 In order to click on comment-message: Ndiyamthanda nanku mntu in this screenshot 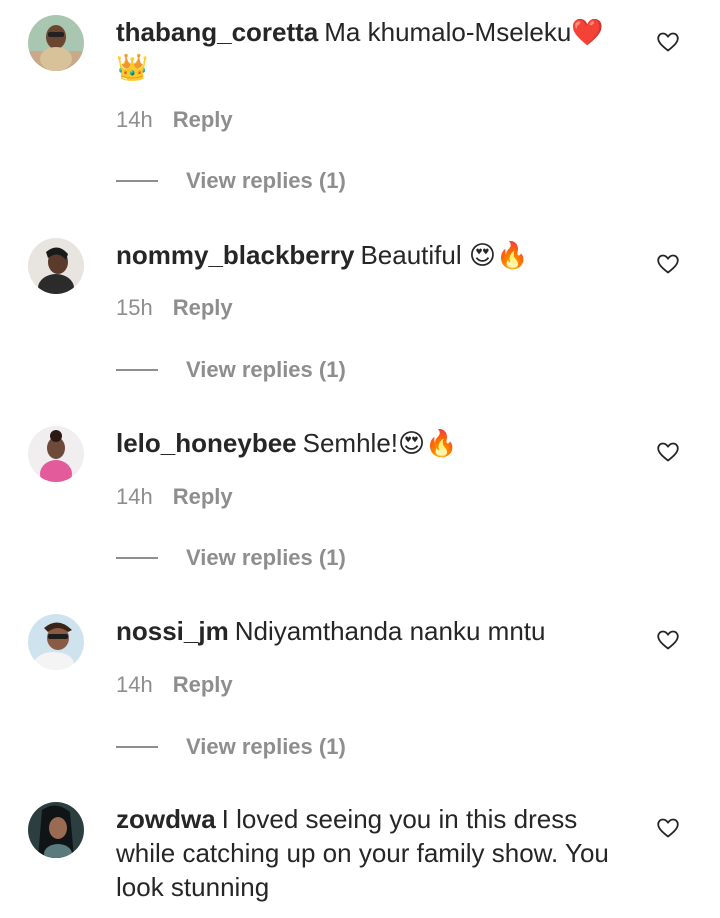, I will do `click(390, 631)`.